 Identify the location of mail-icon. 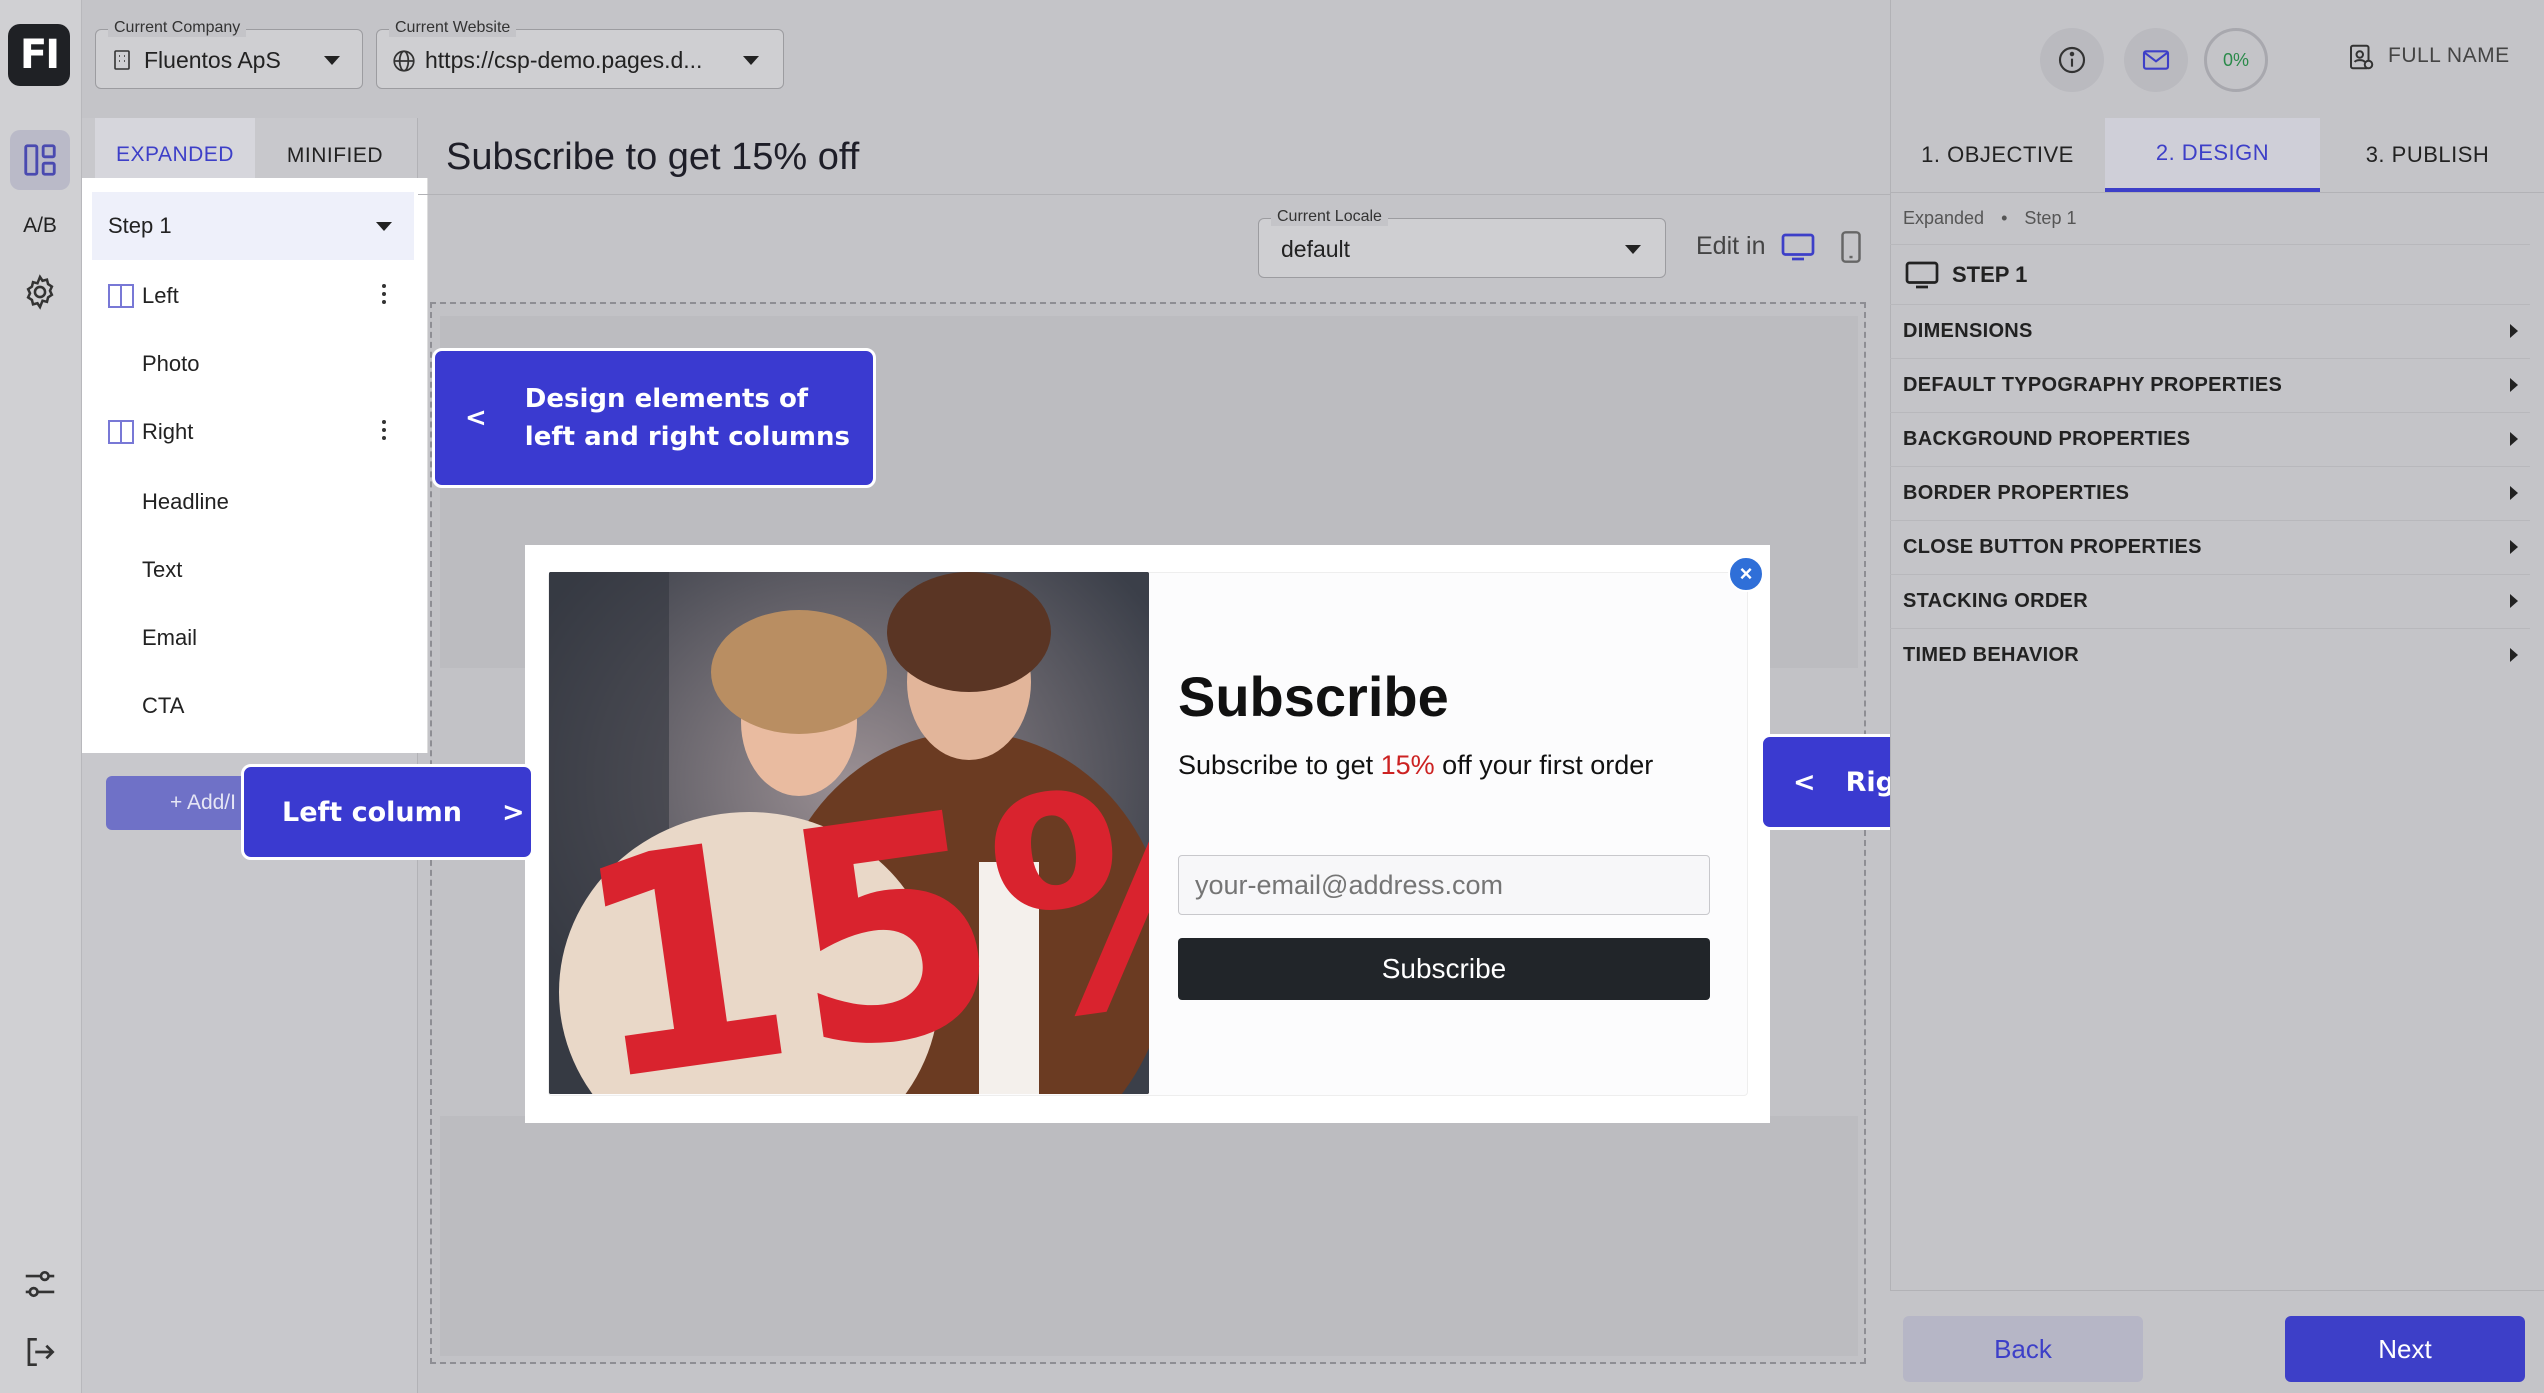
(2156, 60).